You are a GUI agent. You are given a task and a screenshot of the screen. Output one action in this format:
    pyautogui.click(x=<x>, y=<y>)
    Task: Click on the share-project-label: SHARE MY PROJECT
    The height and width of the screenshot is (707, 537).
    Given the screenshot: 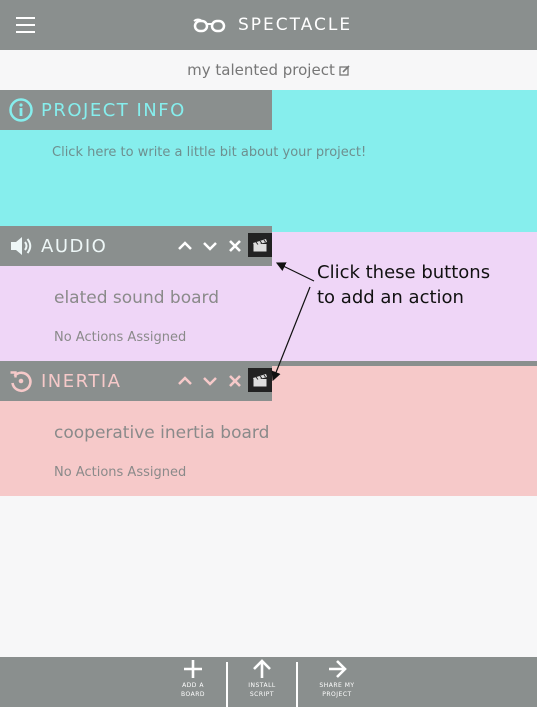 What is the action you would take?
    pyautogui.click(x=336, y=690)
    